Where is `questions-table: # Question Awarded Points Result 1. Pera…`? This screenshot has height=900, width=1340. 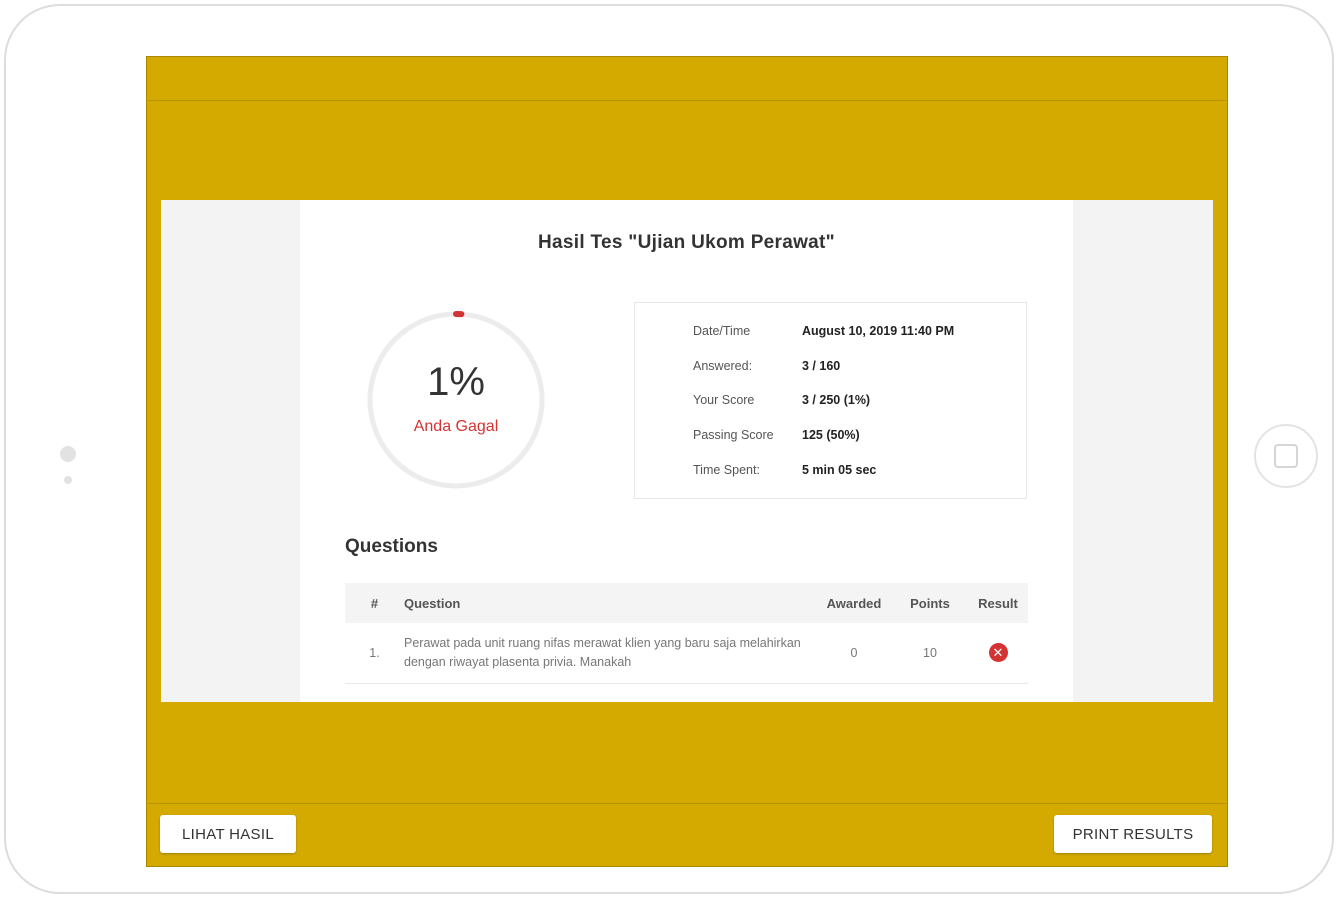 questions-table: # Question Awarded Points Result 1. Pera… is located at coordinates (686, 633).